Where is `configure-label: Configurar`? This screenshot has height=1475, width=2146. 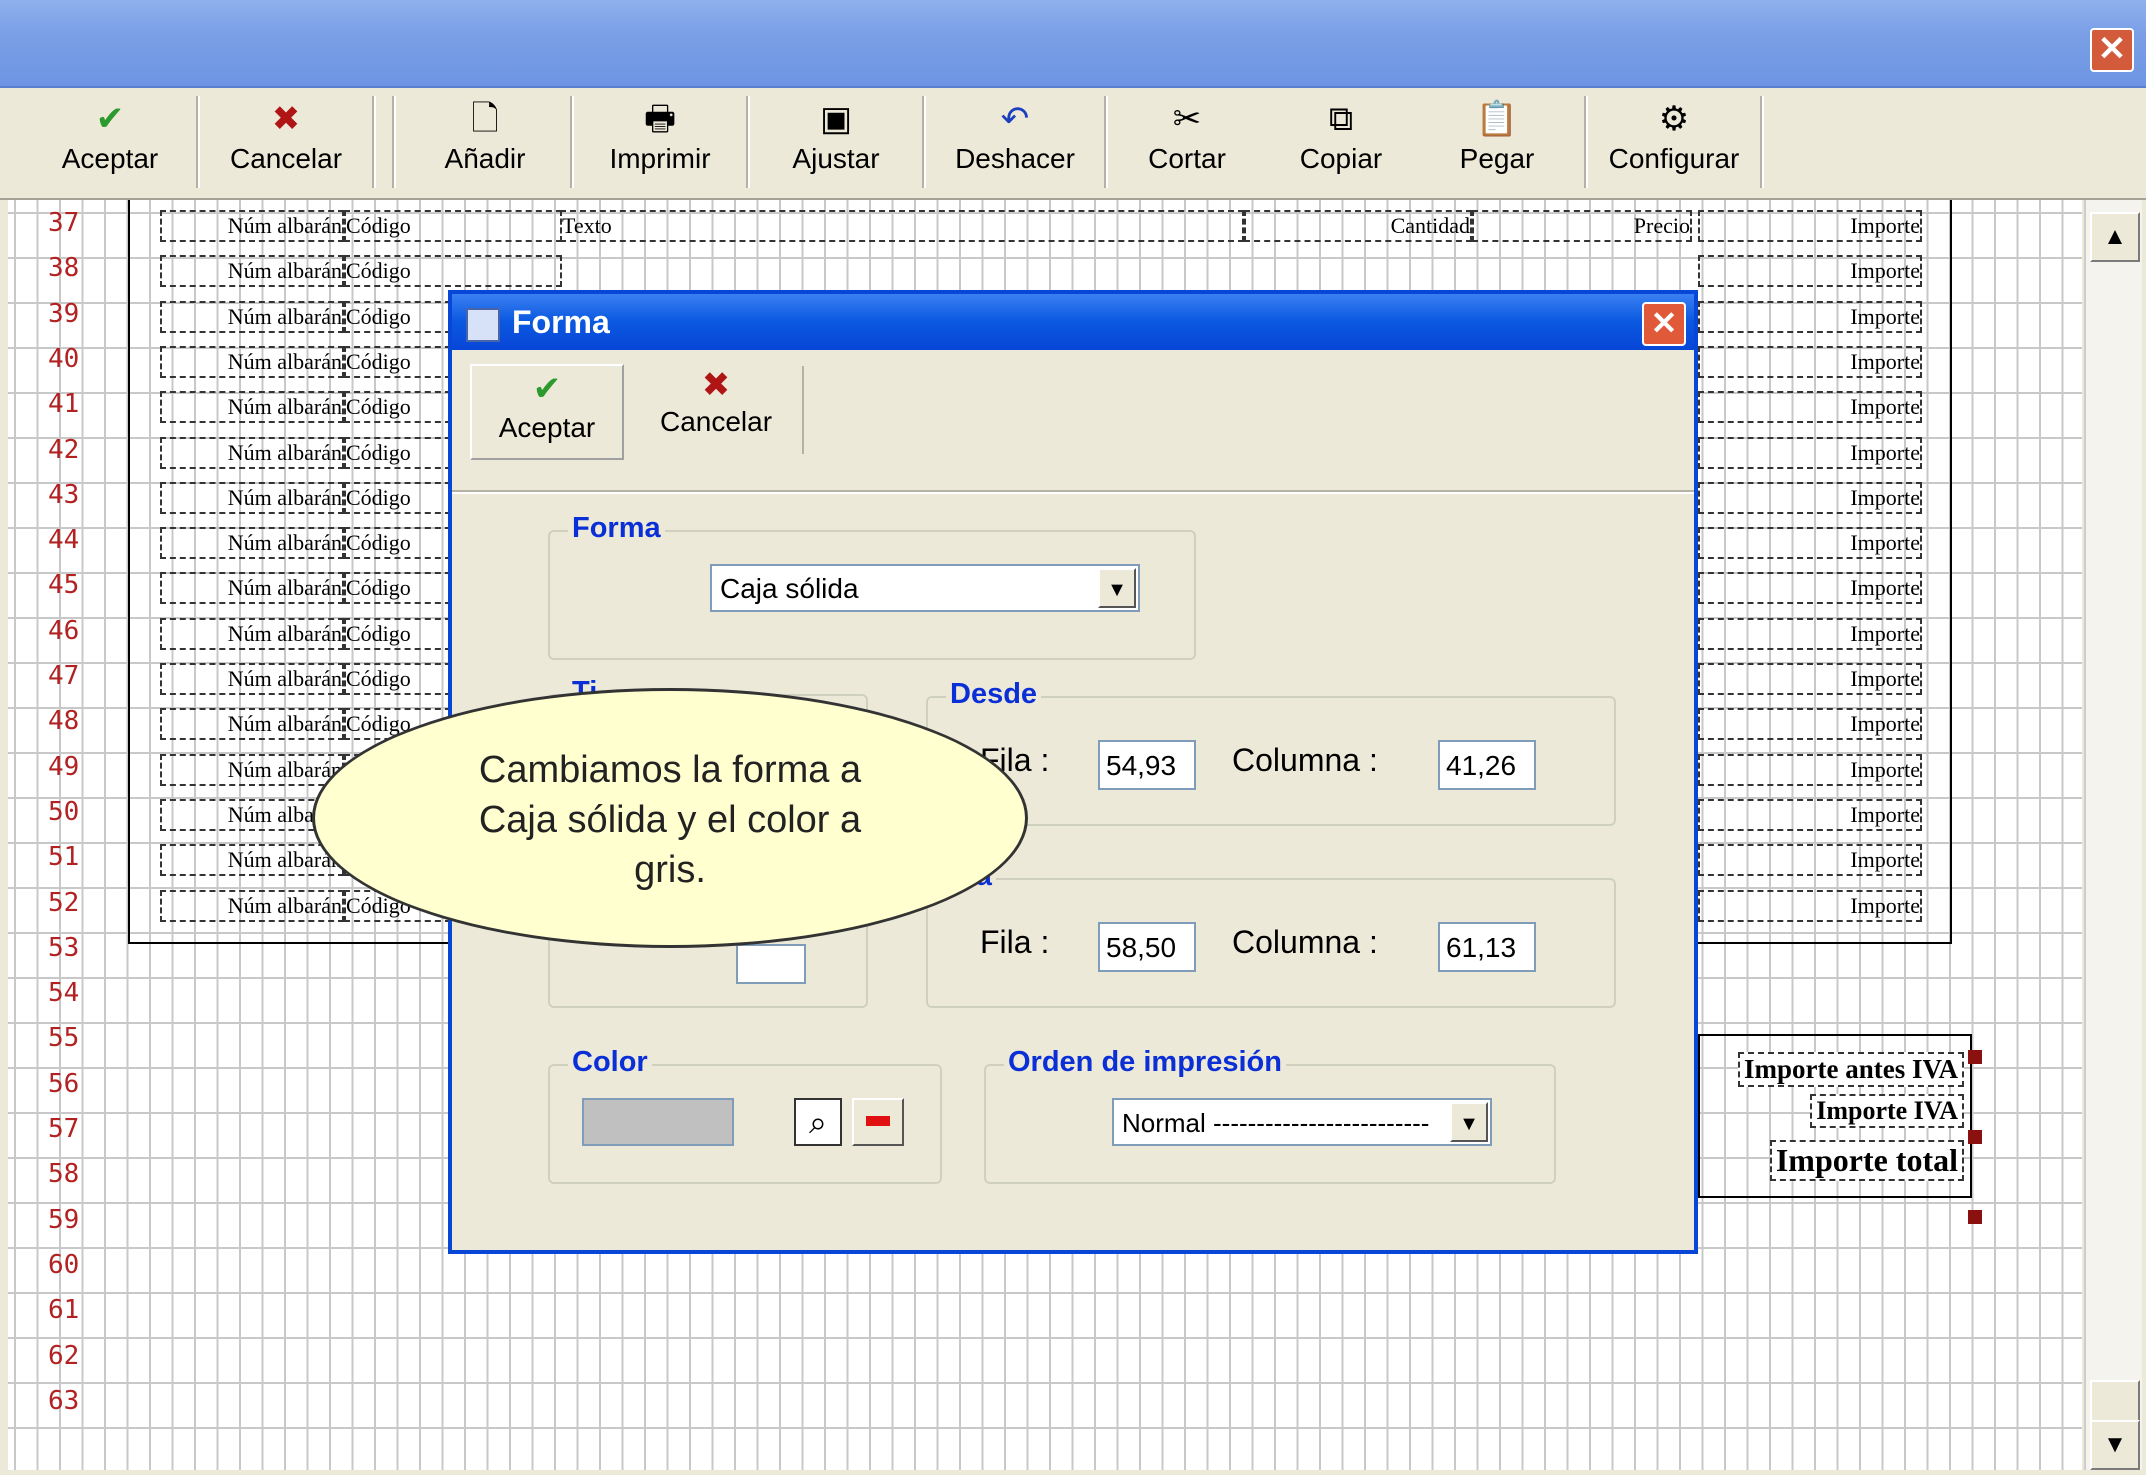 configure-label: Configurar is located at coordinates (1674, 158).